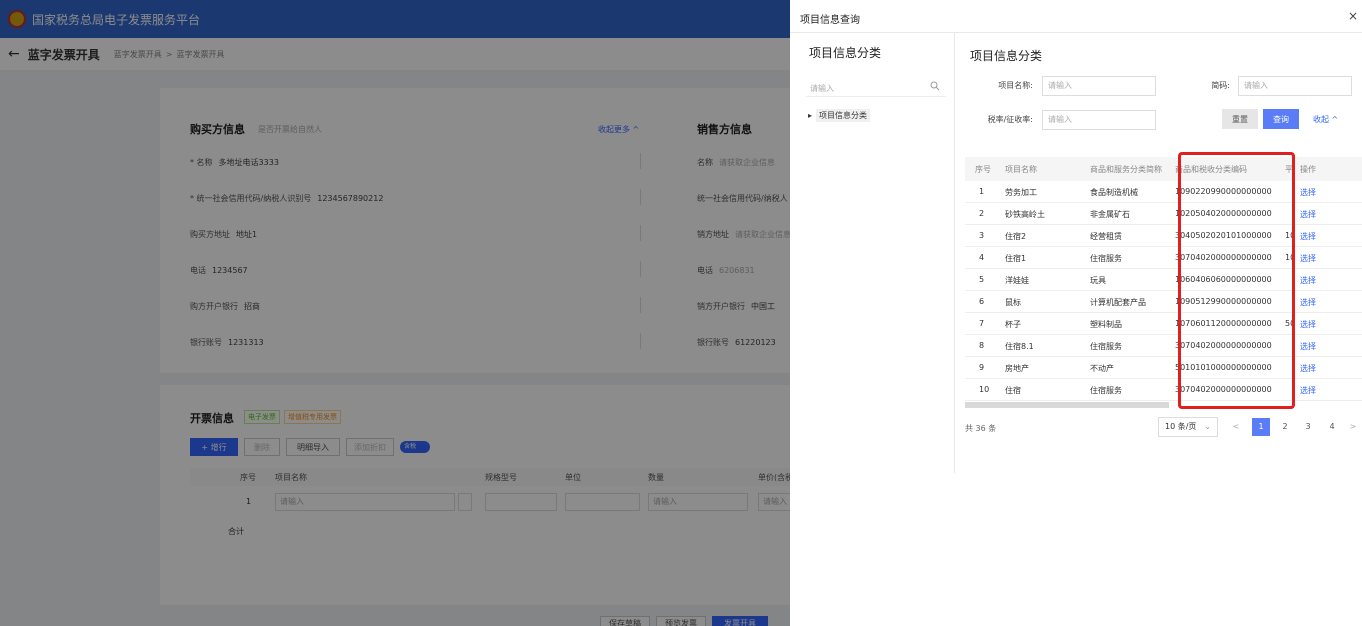 The image size is (1362, 626). I want to click on tree-item-root: ▸ 项目信息分类, so click(839, 115).